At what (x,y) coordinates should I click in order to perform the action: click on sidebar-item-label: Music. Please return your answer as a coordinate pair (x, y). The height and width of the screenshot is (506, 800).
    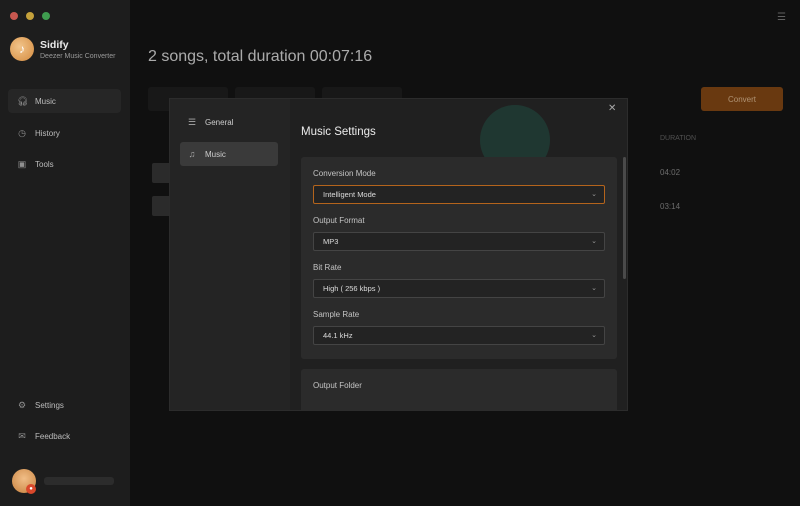
    Looking at the image, I should click on (45, 101).